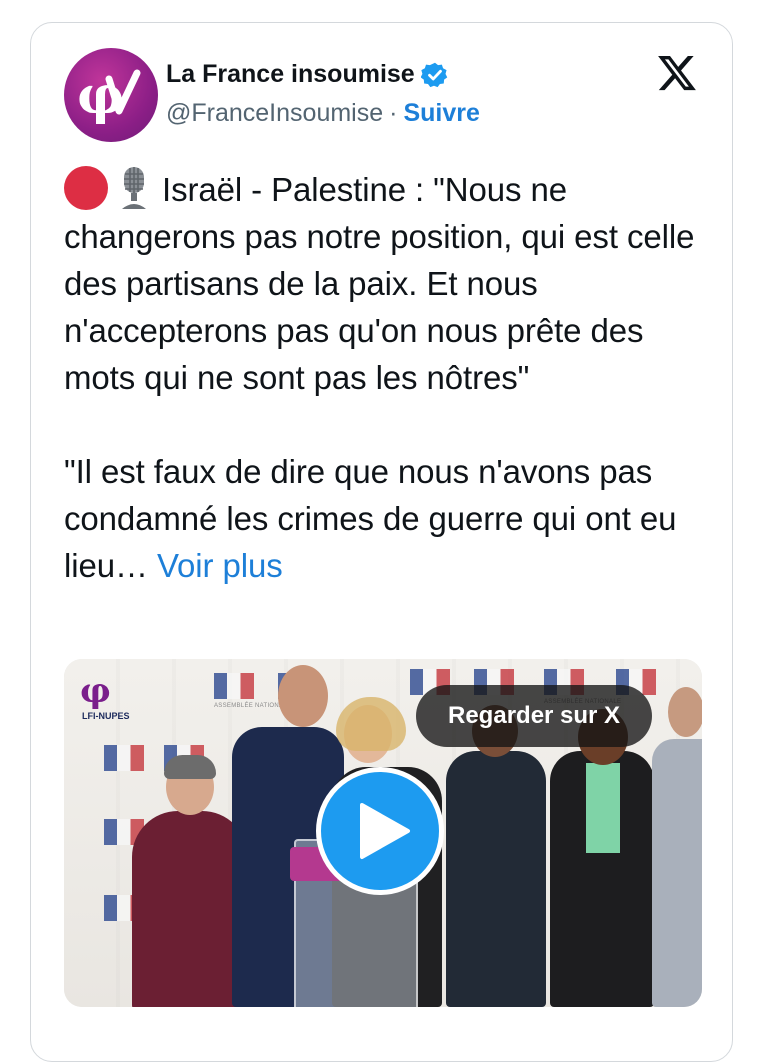 This screenshot has width=766, height=1062. I want to click on account-name: La France insoumise, so click(307, 74).